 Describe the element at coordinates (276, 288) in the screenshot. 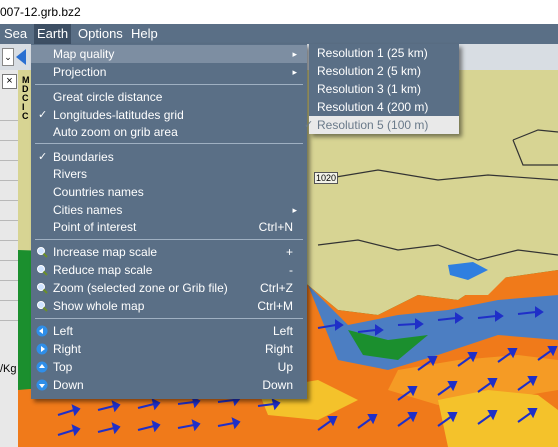

I see `shortcut-label: Ctrl+Z` at that location.